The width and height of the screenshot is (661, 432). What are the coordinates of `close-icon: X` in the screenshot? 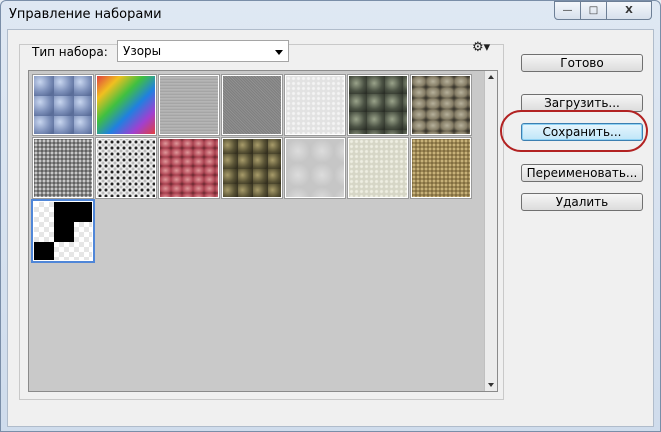 It's located at (629, 10).